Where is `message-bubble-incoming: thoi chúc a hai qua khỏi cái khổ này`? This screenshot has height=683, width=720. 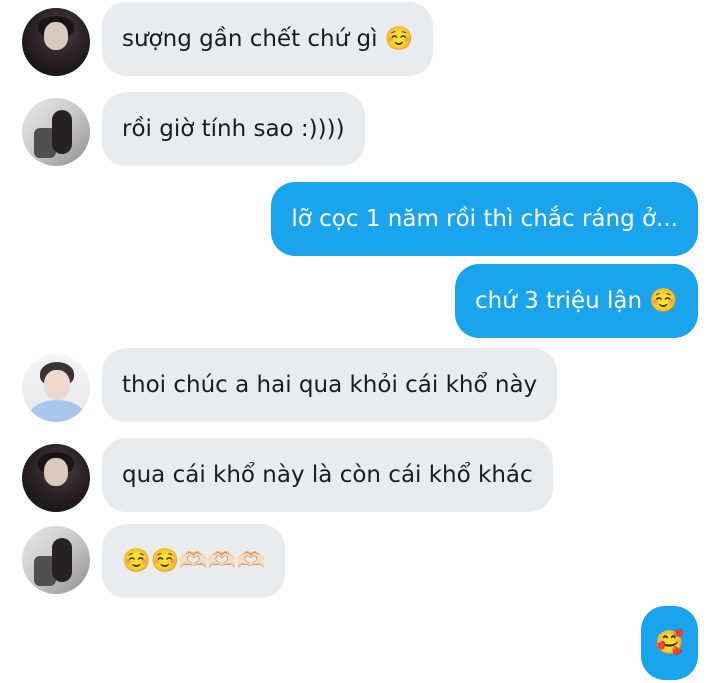
message-bubble-incoming: thoi chúc a hai qua khỏi cái khổ này is located at coordinates (330, 385).